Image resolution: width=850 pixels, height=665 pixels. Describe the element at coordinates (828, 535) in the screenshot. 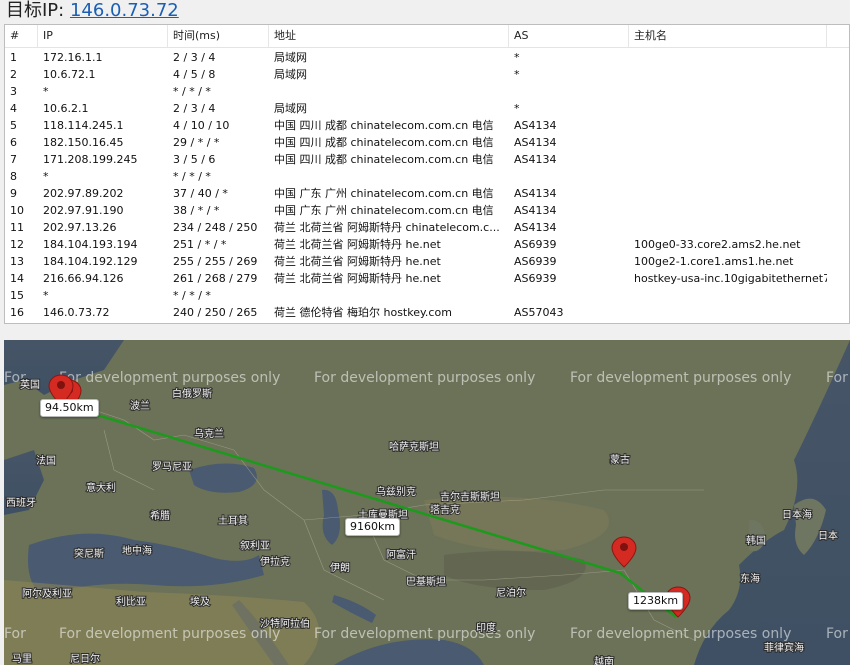

I see `label-japan: 日本` at that location.